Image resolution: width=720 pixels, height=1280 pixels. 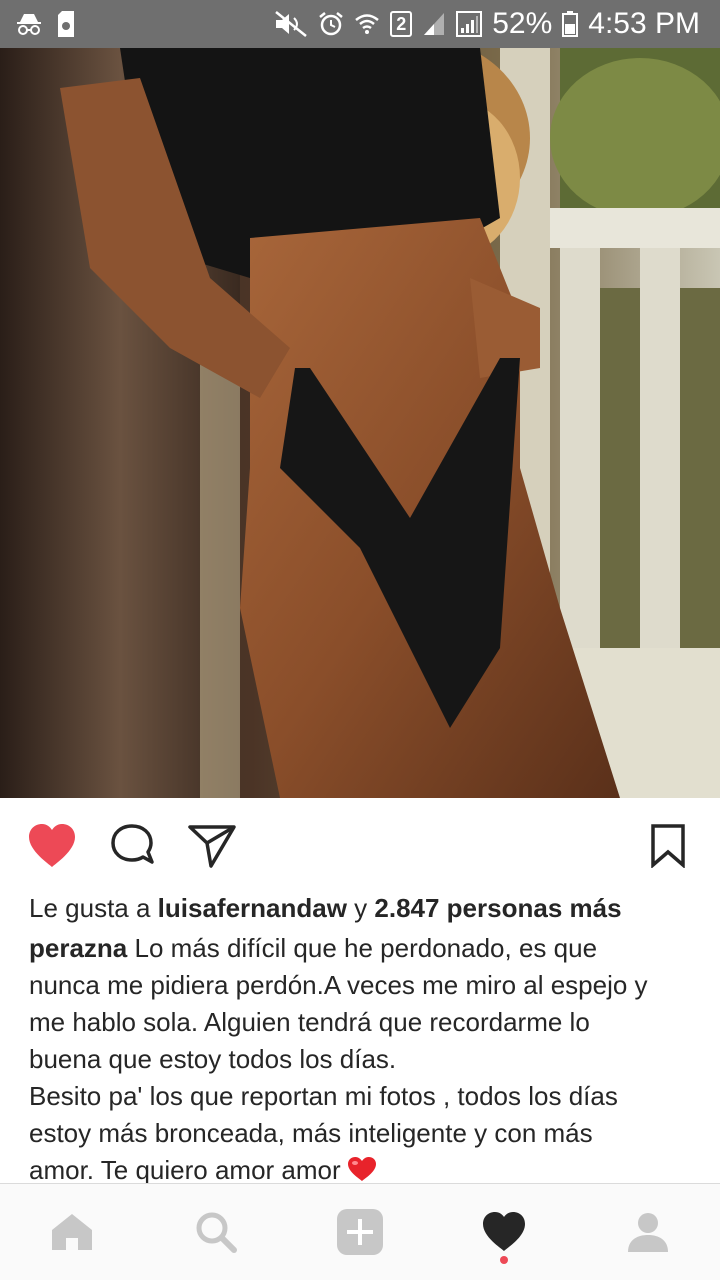 What do you see at coordinates (66, 24) in the screenshot?
I see `storage-icon` at bounding box center [66, 24].